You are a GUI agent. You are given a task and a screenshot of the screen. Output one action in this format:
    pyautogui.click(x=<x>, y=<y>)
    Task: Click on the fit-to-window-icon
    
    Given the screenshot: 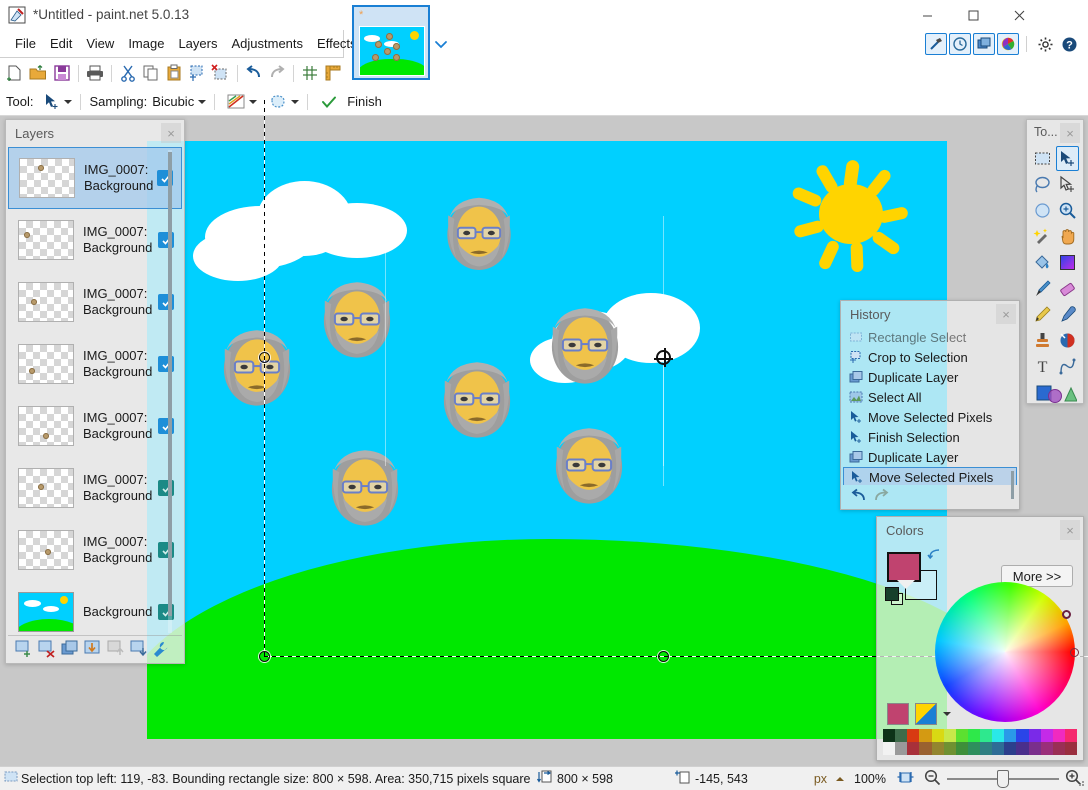 What is the action you would take?
    pyautogui.click(x=905, y=779)
    